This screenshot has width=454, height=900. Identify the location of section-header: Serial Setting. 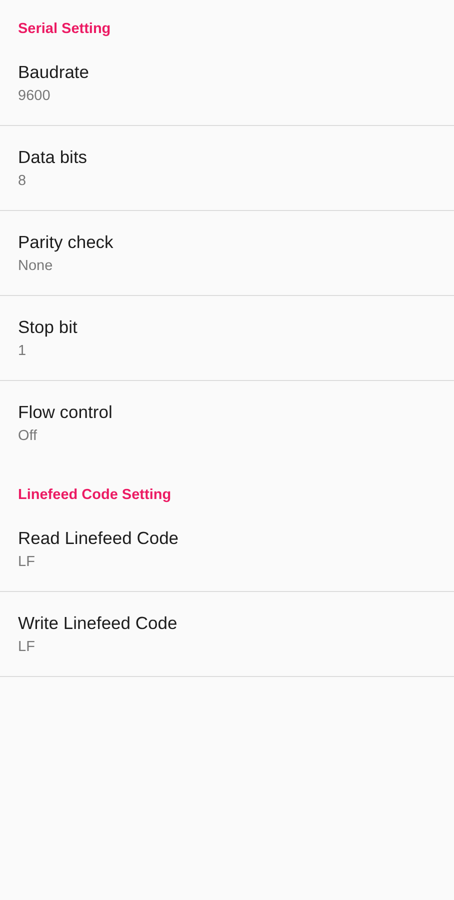
(64, 29).